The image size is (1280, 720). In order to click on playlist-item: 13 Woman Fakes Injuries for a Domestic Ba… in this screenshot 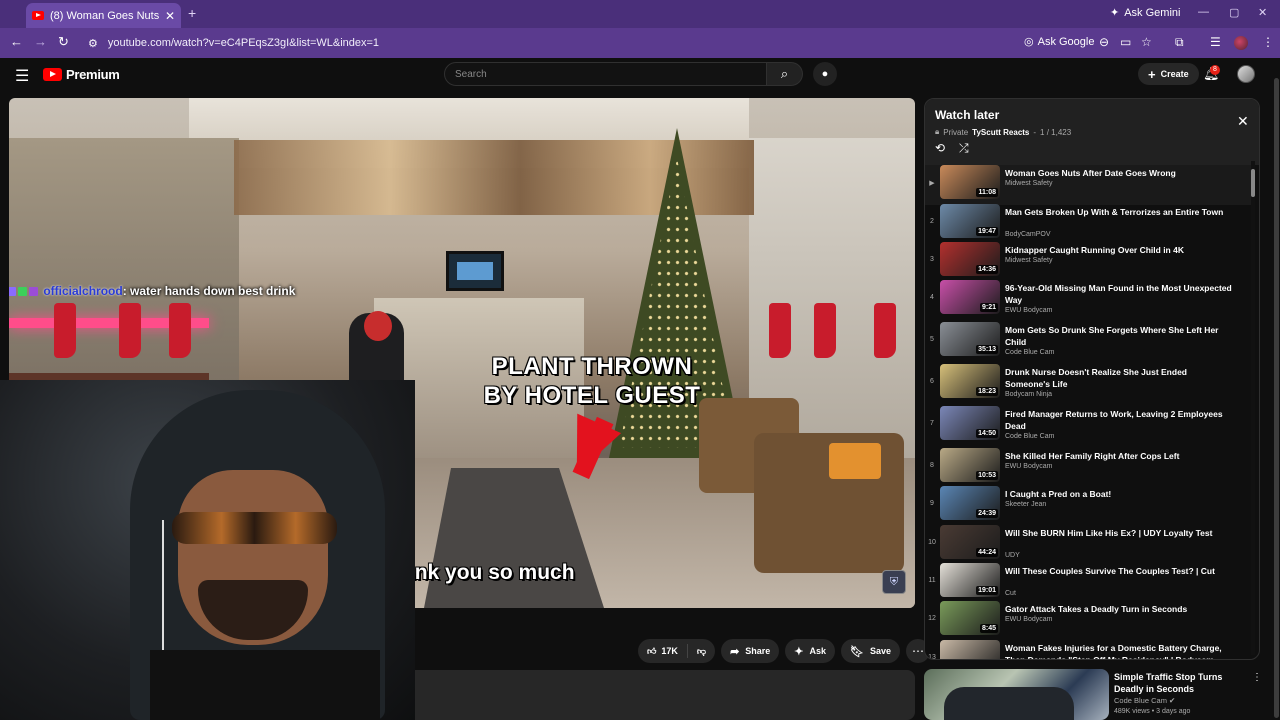, I will do `click(1090, 649)`.